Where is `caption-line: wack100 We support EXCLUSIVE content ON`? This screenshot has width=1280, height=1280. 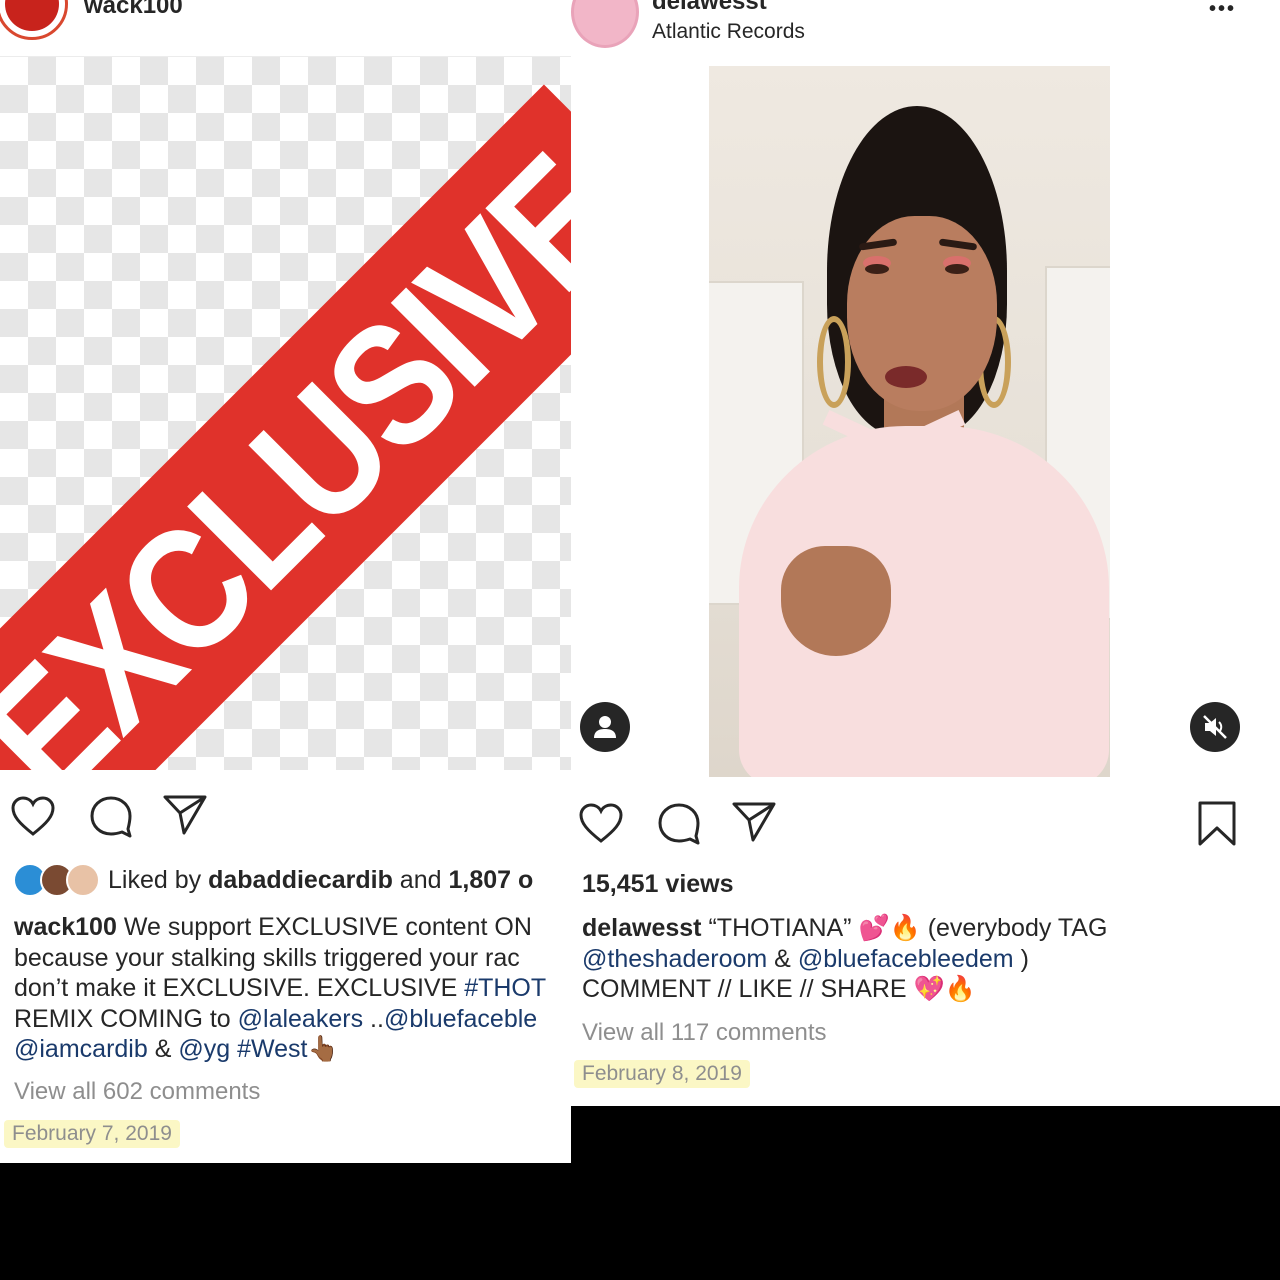
caption-line: wack100 We support EXCLUSIVE content ON is located at coordinates (280, 927).